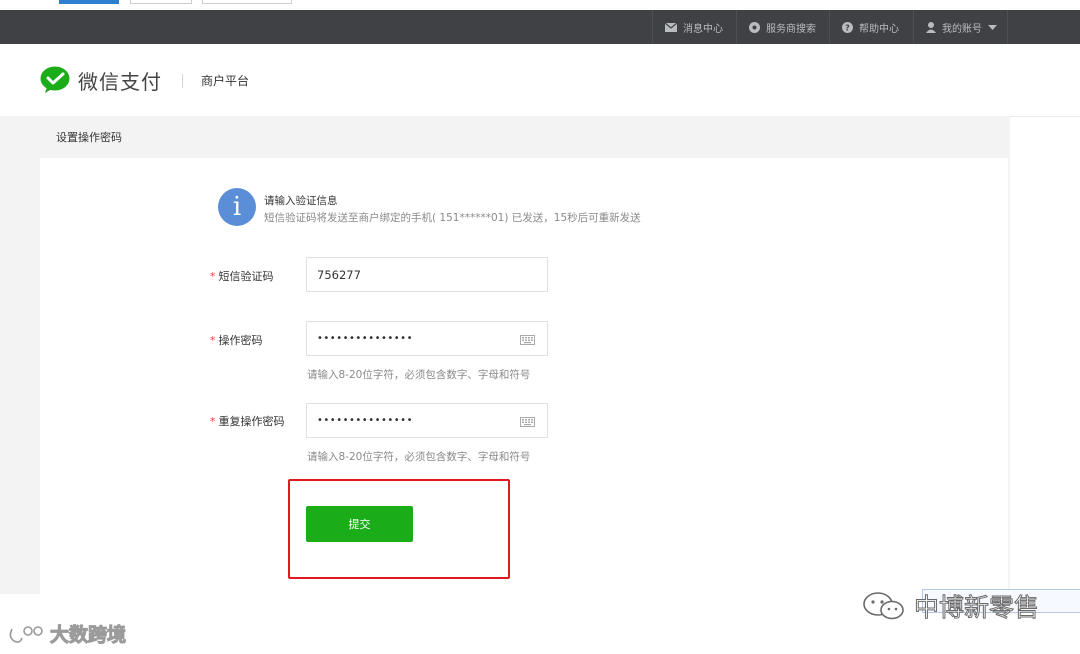  Describe the element at coordinates (339, 274) in the screenshot. I see `sms-code-value: 756277` at that location.